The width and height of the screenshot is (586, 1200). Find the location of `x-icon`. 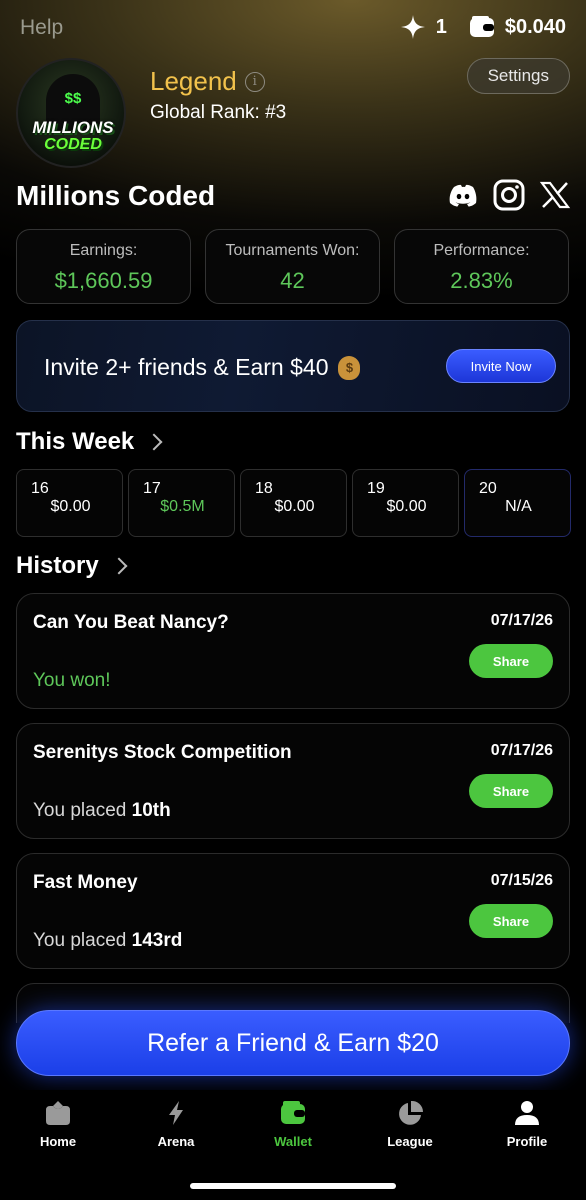

x-icon is located at coordinates (555, 195).